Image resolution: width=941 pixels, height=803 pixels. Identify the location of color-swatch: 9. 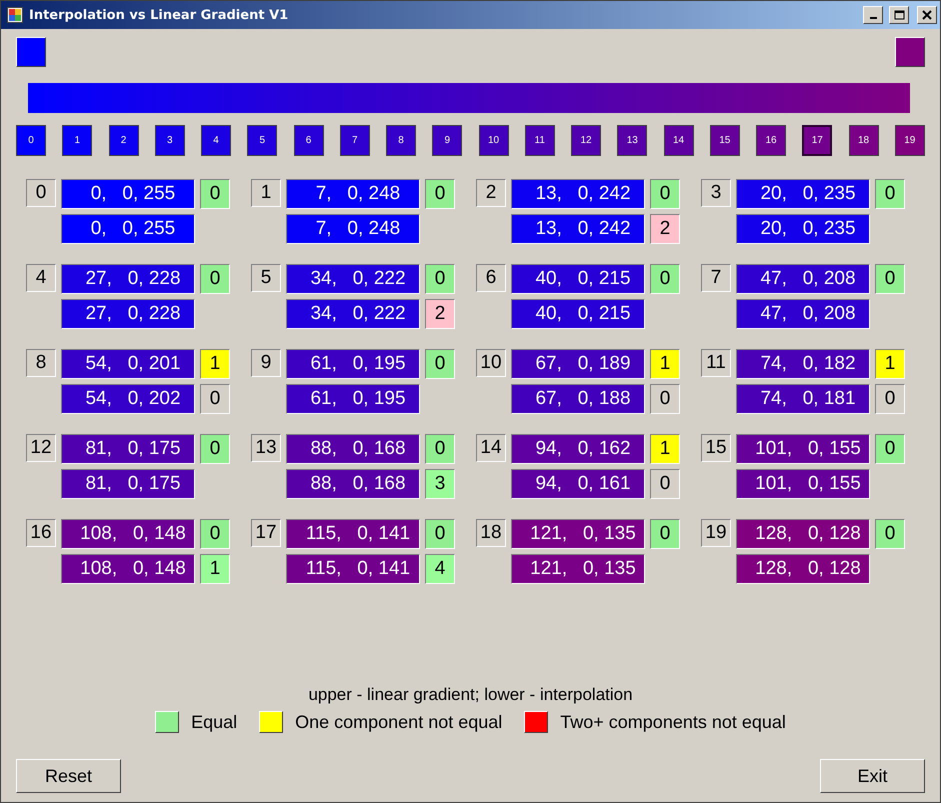
(447, 140).